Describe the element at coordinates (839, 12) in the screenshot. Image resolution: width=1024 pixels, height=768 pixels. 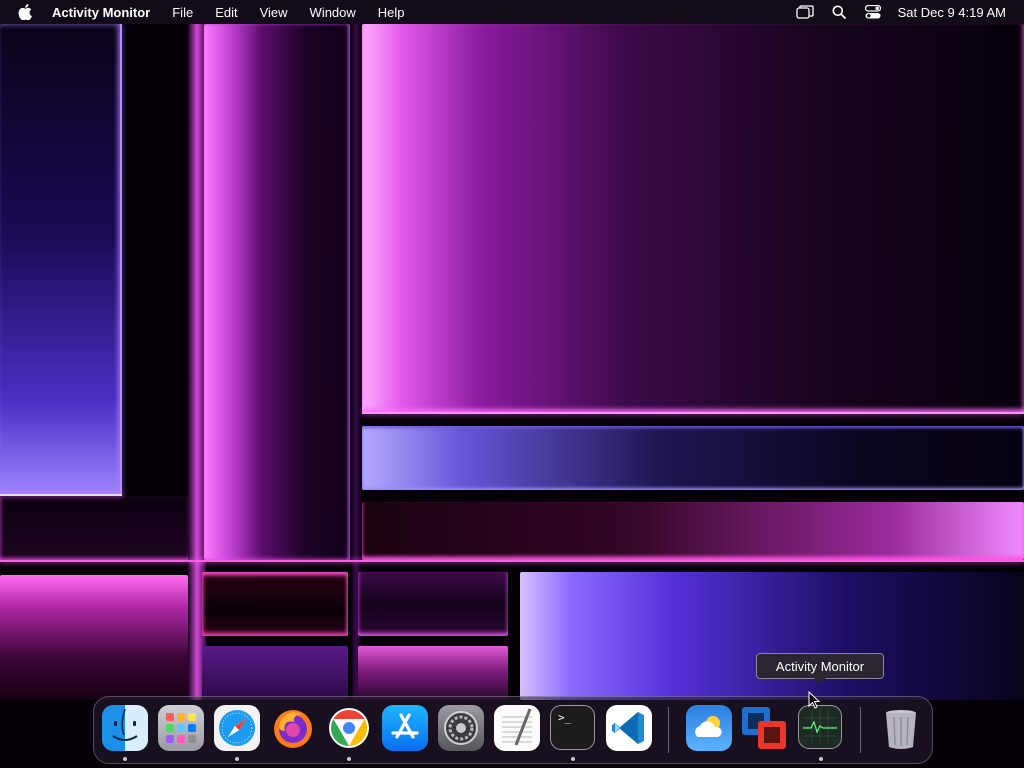
I see `spotlight-search-icon` at that location.